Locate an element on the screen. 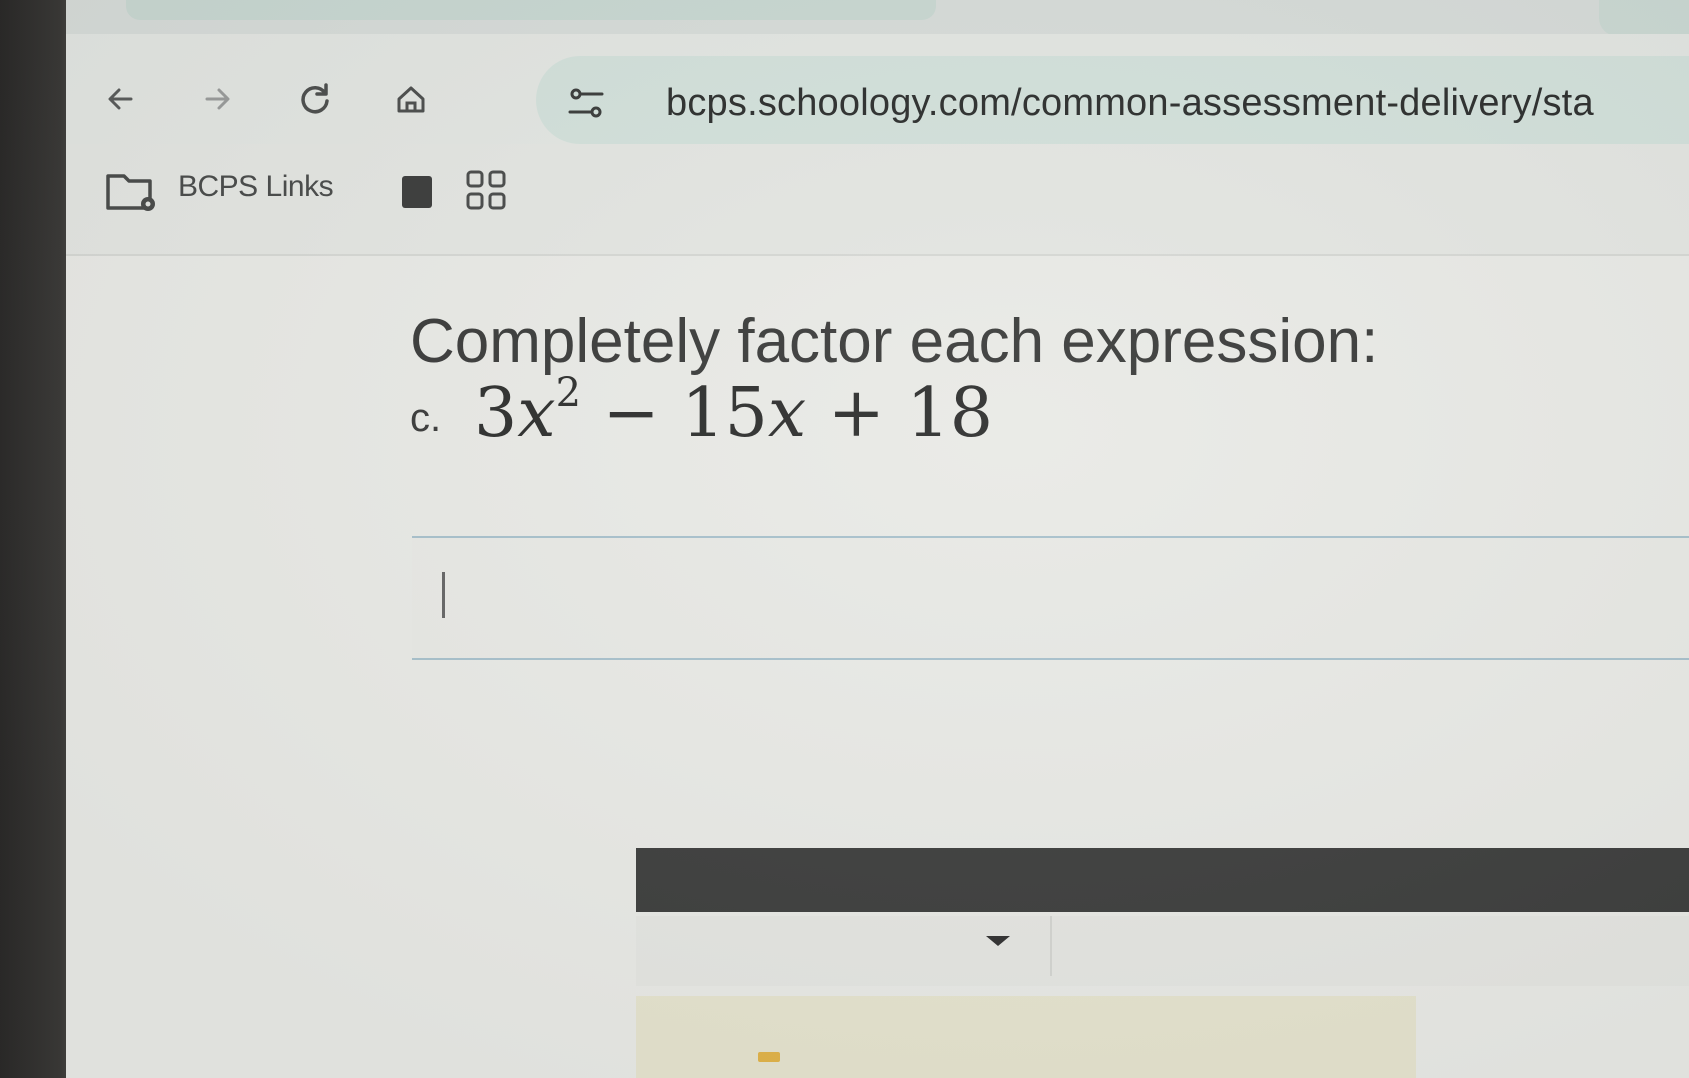  expr-var-2: x is located at coordinates (787, 413).